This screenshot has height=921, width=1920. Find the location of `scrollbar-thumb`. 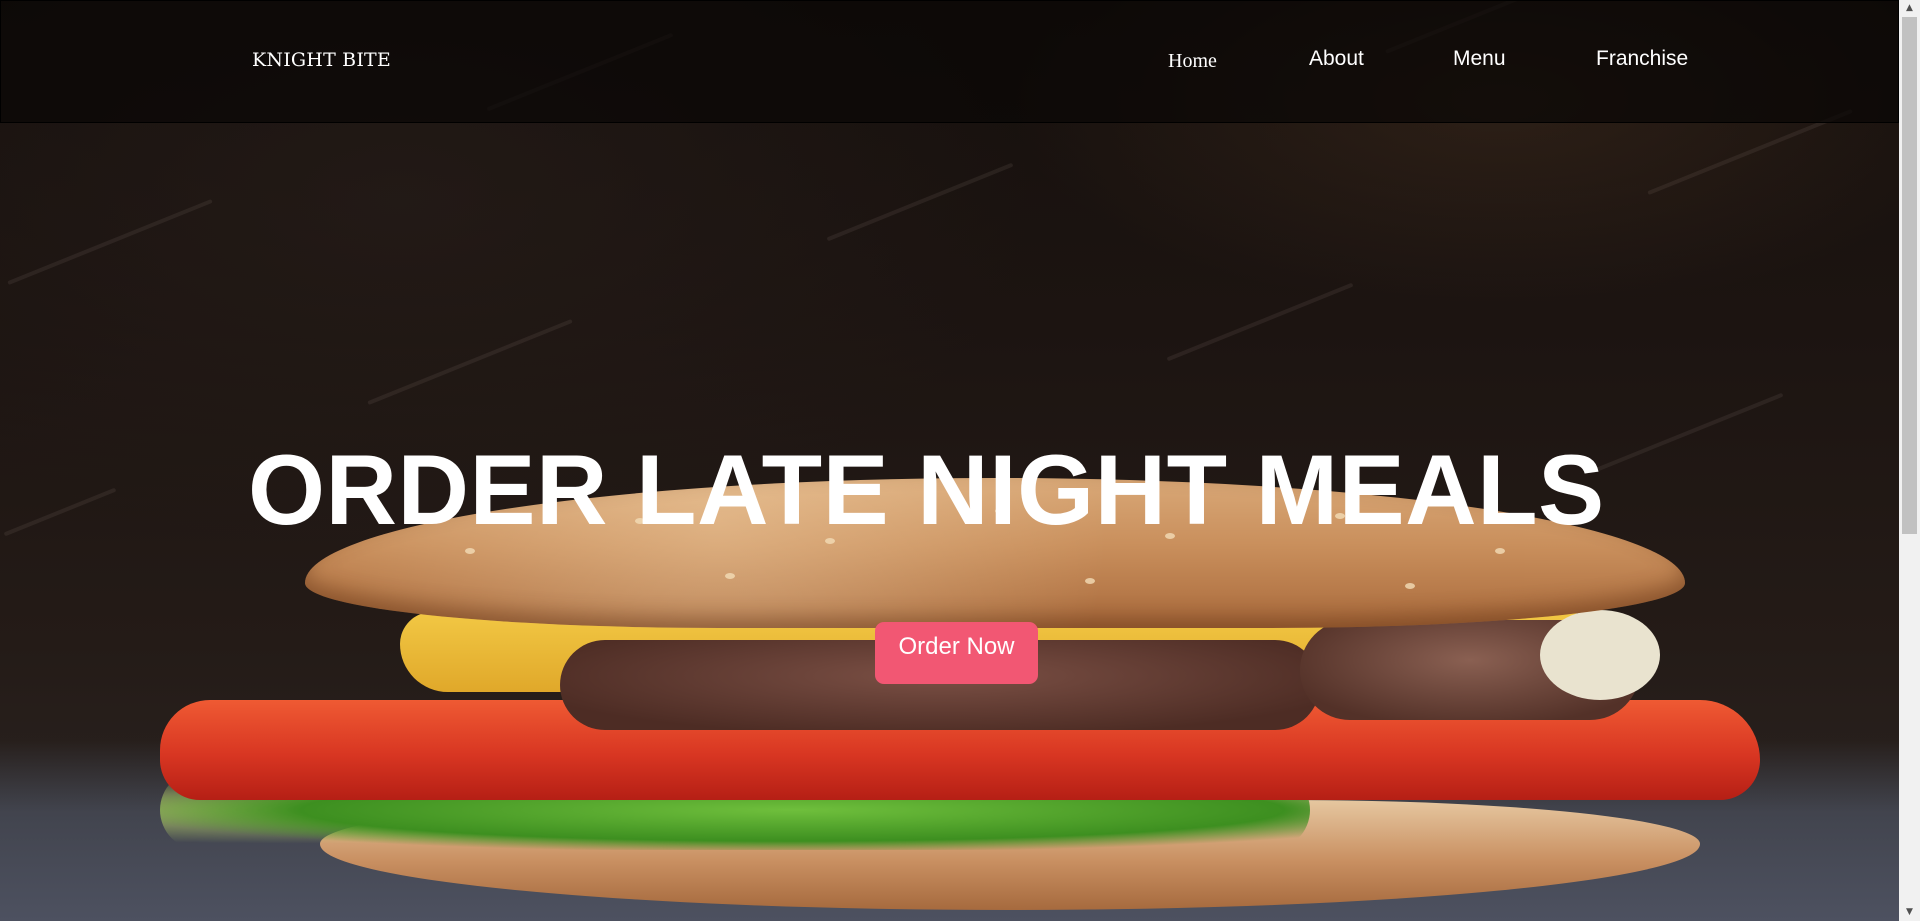

scrollbar-thumb is located at coordinates (1909, 275).